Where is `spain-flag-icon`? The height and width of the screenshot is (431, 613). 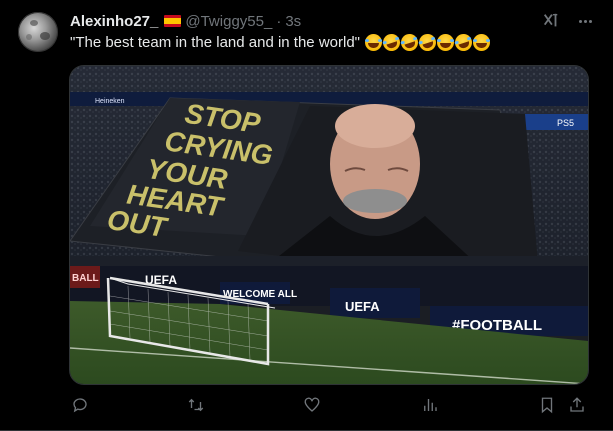 spain-flag-icon is located at coordinates (173, 21).